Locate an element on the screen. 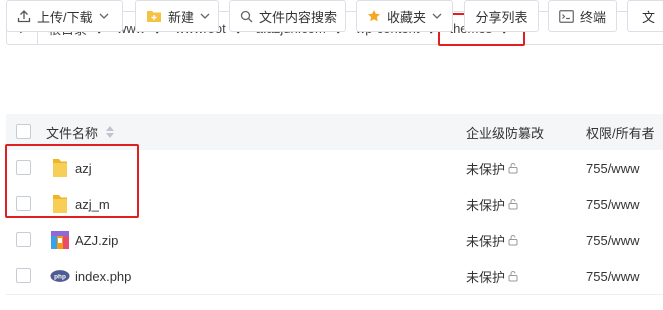 The height and width of the screenshot is (310, 663). file-name: index.php is located at coordinates (103, 276).